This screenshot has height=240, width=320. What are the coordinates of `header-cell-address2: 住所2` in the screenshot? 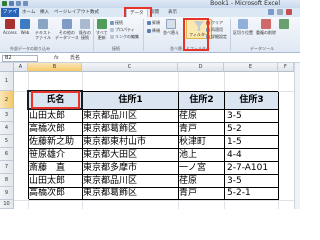 It's located at (202, 101).